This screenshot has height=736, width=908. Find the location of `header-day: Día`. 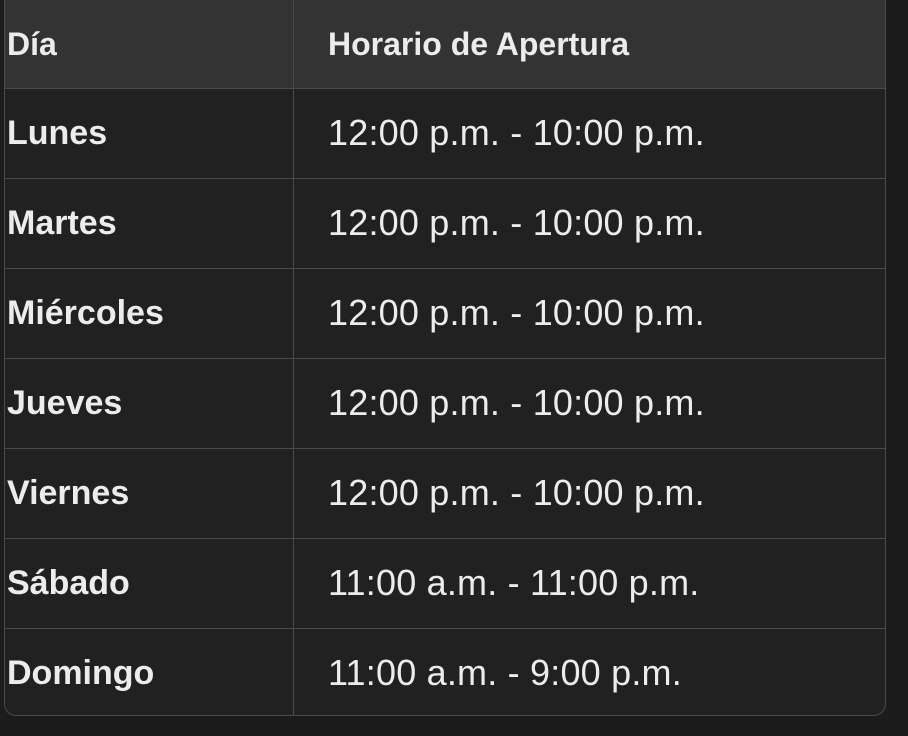

header-day: Día is located at coordinates (149, 44).